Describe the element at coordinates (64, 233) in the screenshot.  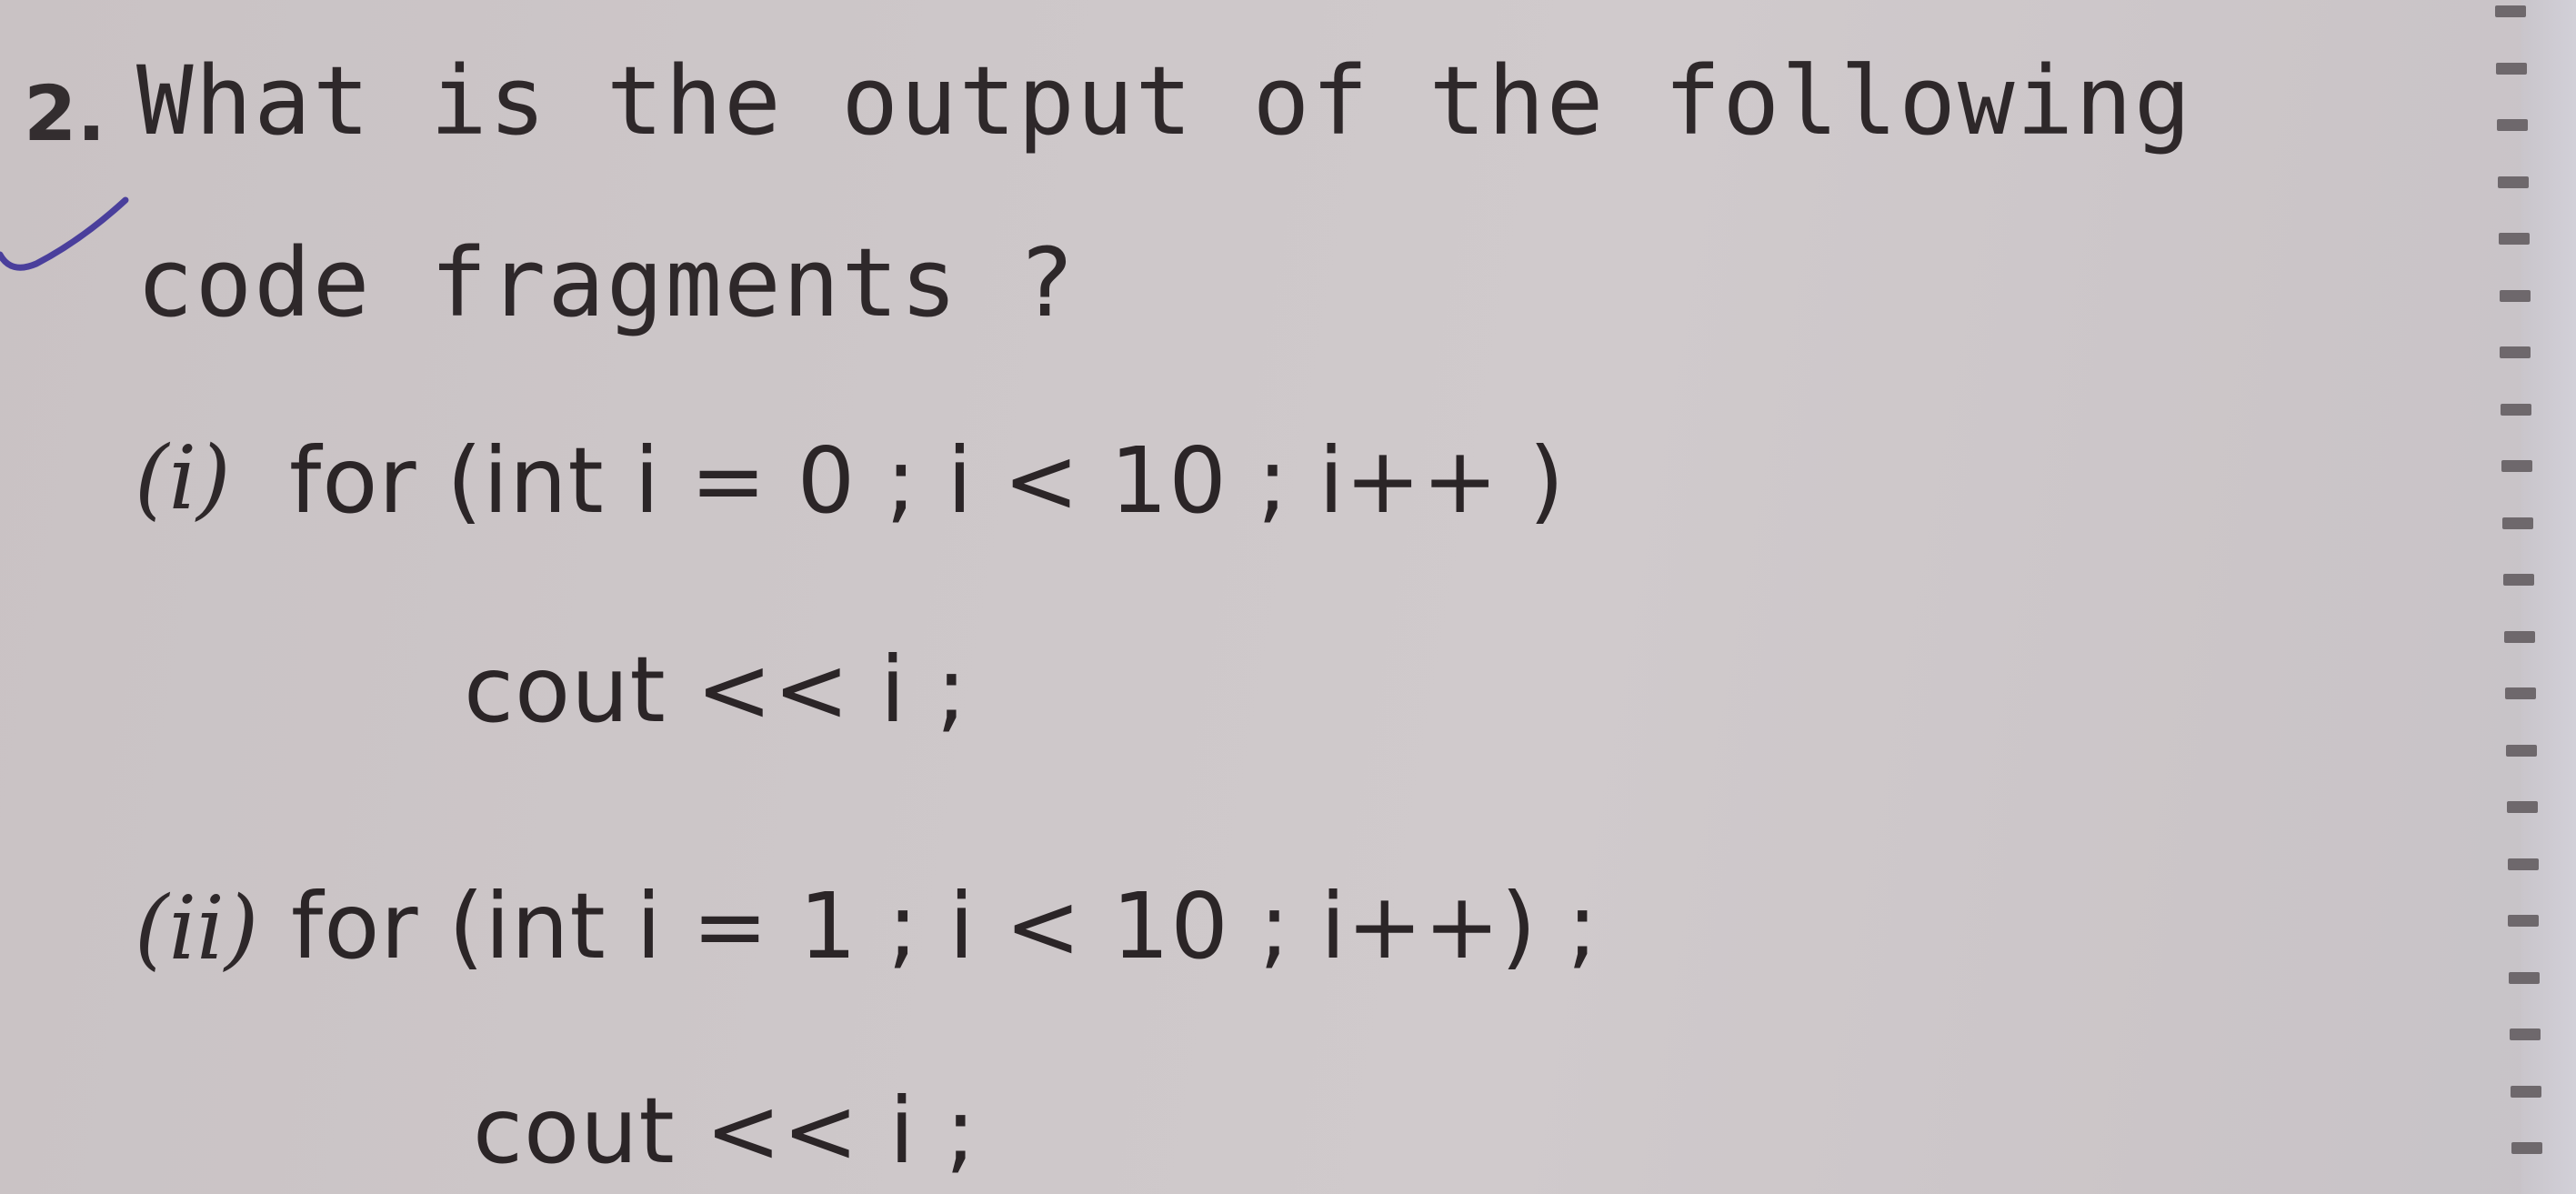
I see `check-mark-icon` at that location.